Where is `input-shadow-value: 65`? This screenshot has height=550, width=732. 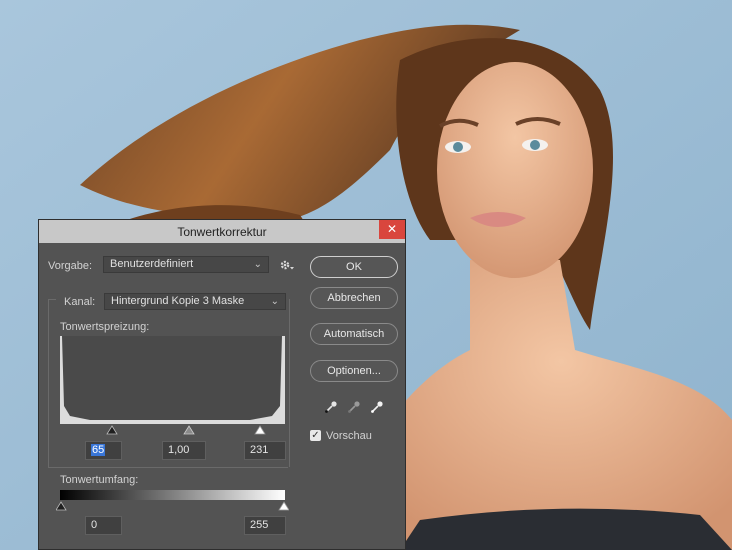
input-shadow-value: 65 is located at coordinates (98, 450).